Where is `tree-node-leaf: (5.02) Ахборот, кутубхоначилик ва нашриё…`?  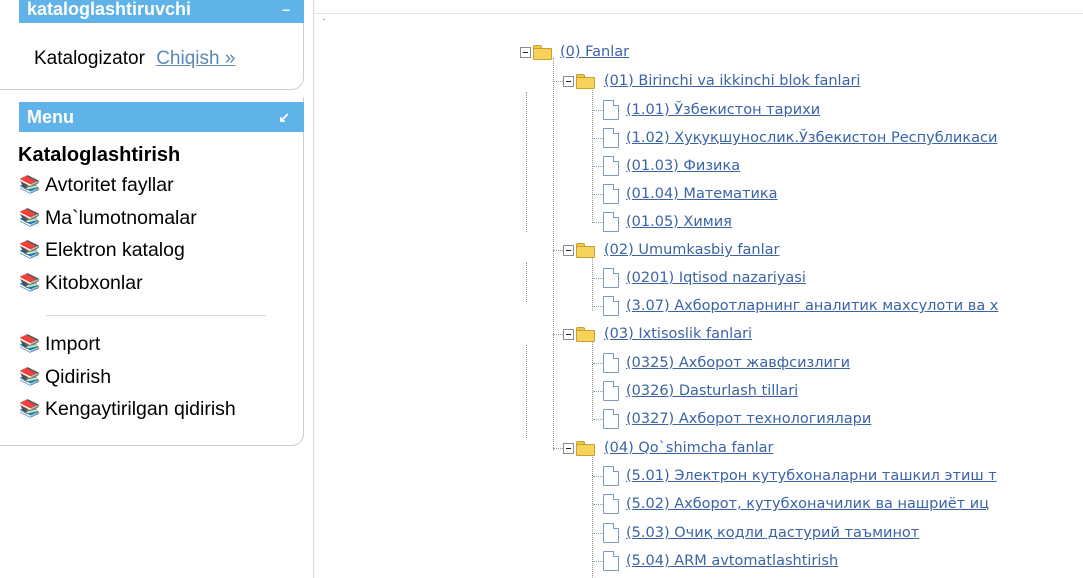 tree-node-leaf: (5.02) Ахборот, кутубхоначилик ва нашриё… is located at coordinates (791, 504).